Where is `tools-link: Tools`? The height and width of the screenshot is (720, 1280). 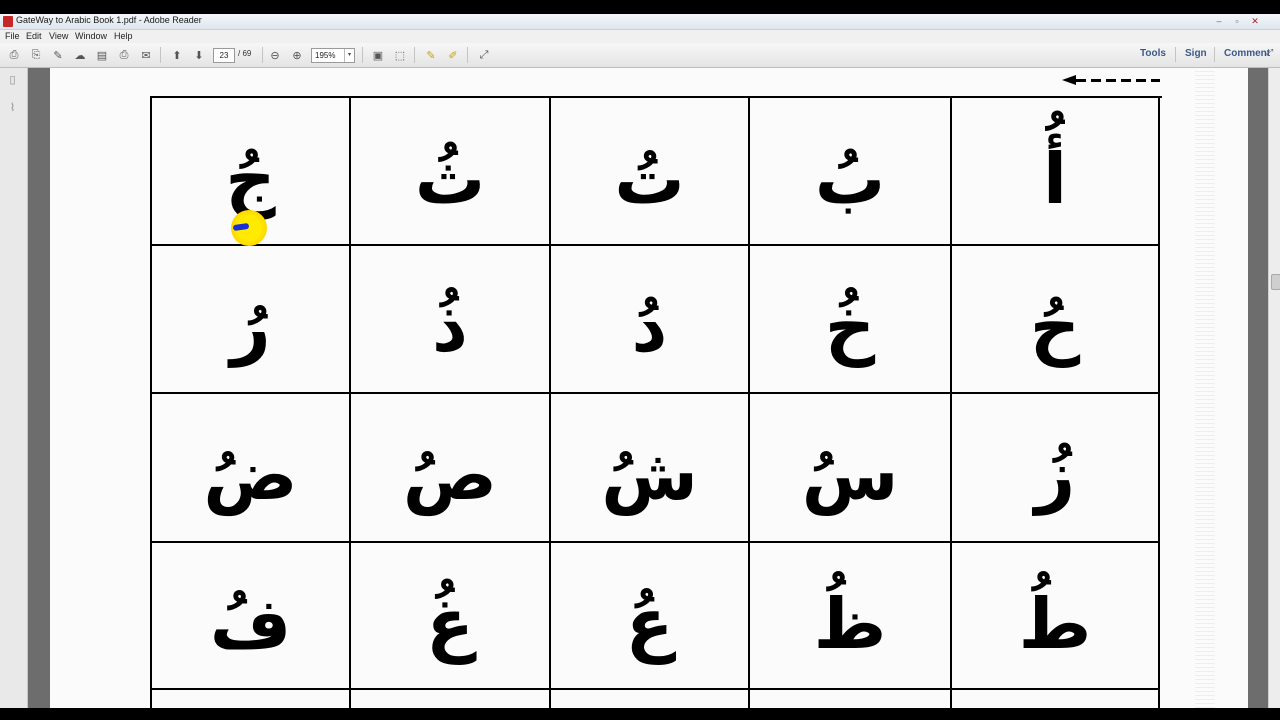 tools-link: Tools is located at coordinates (1153, 53).